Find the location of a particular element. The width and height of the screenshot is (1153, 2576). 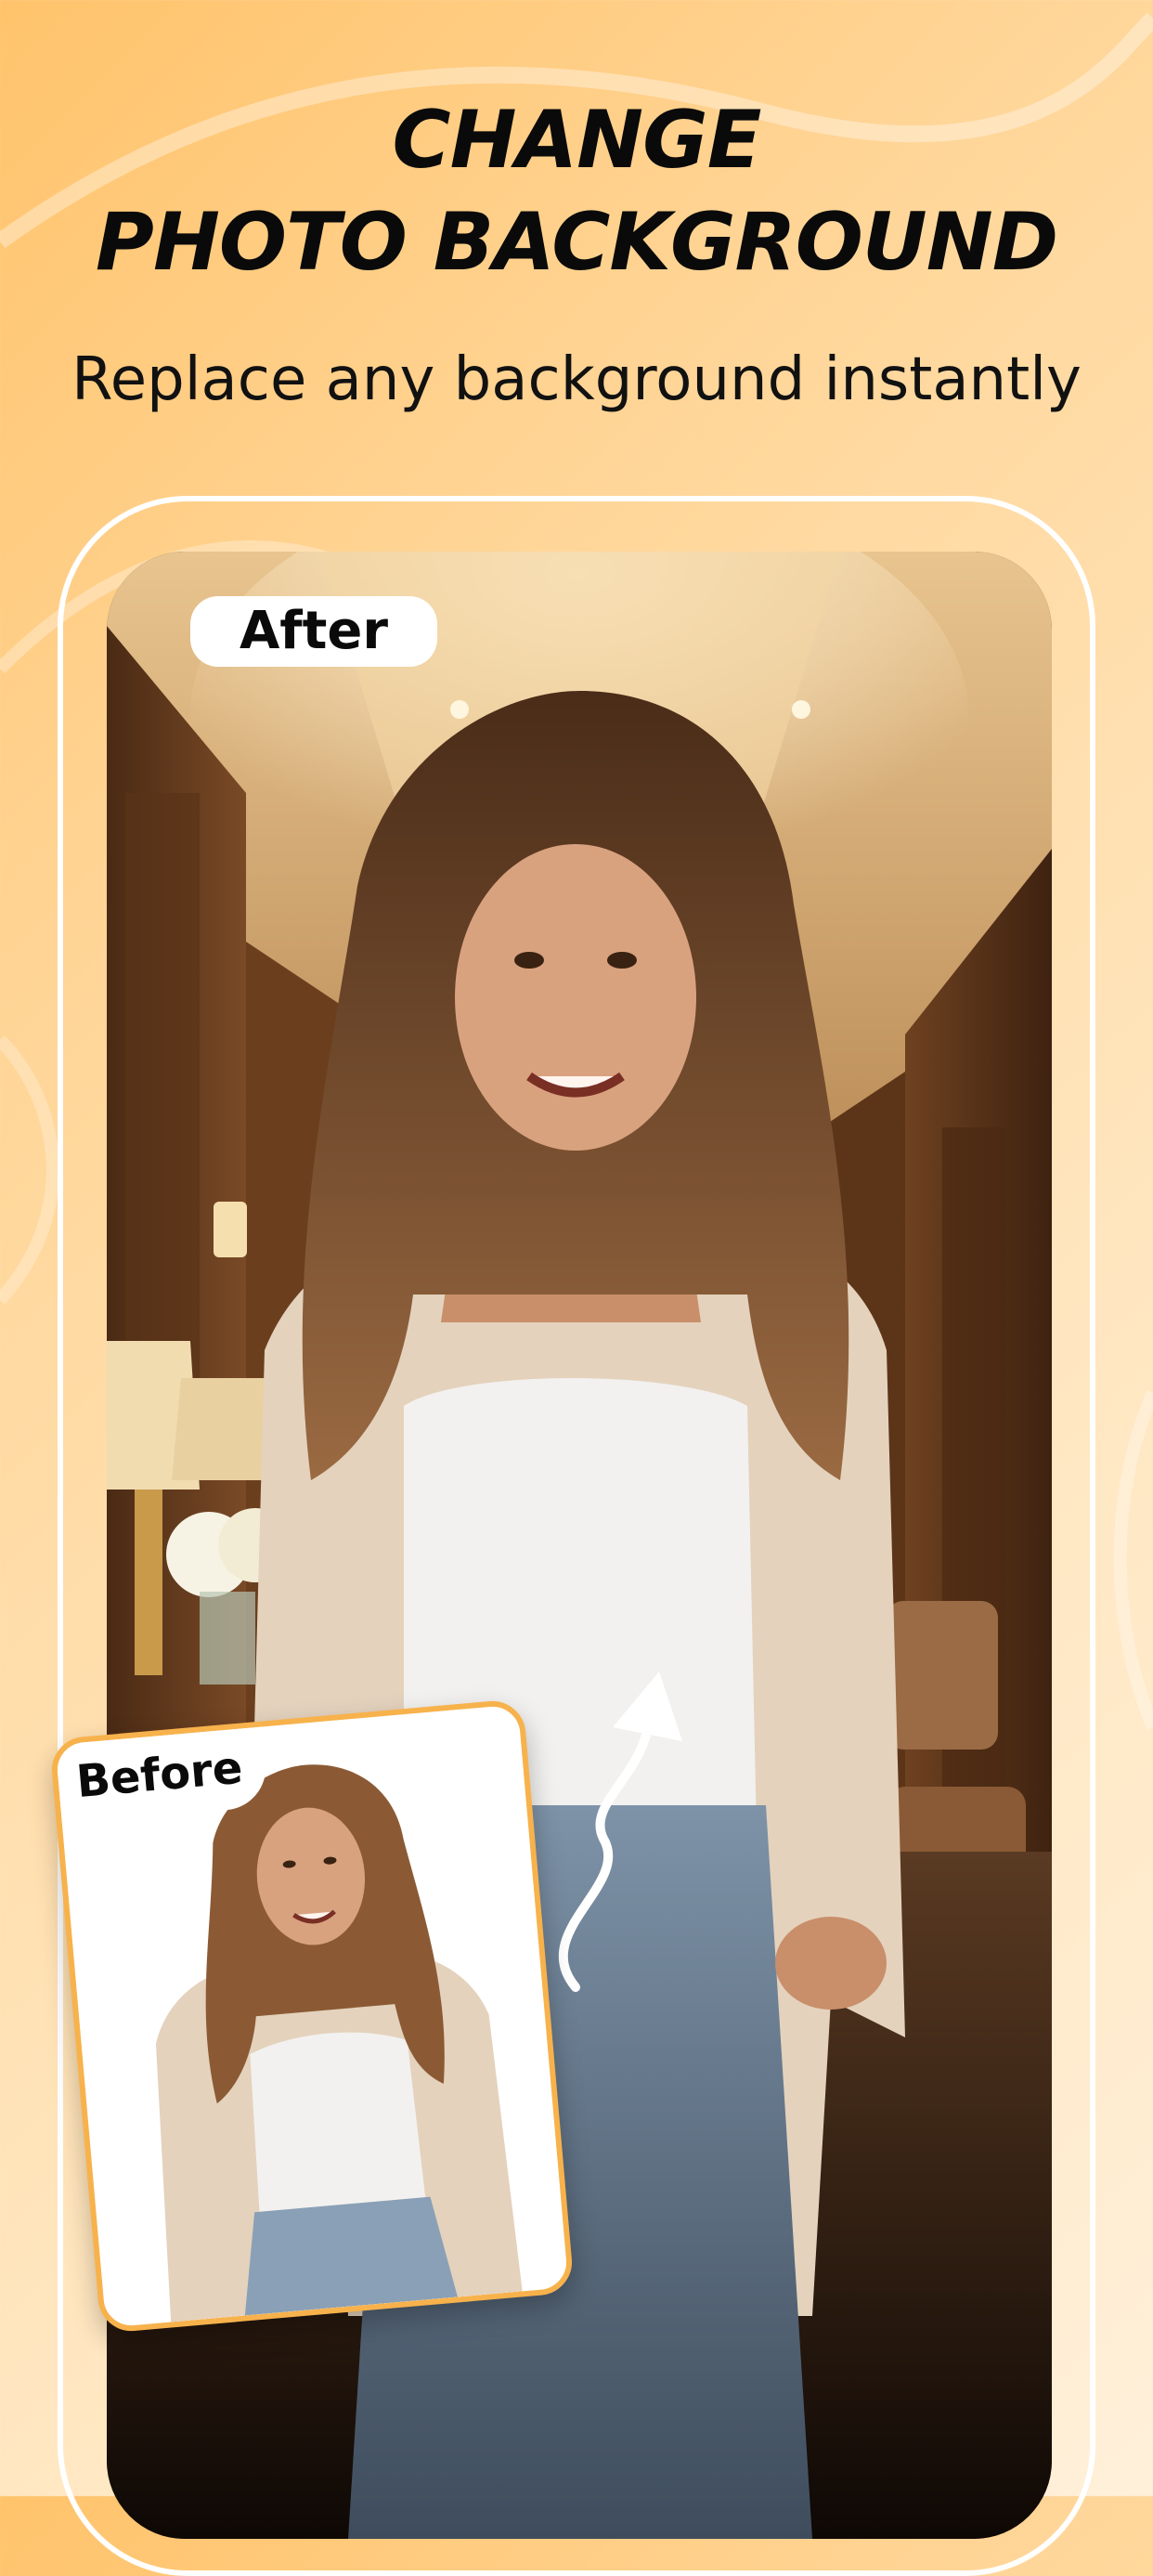

subtitle: Replace any background instantly is located at coordinates (576, 379).